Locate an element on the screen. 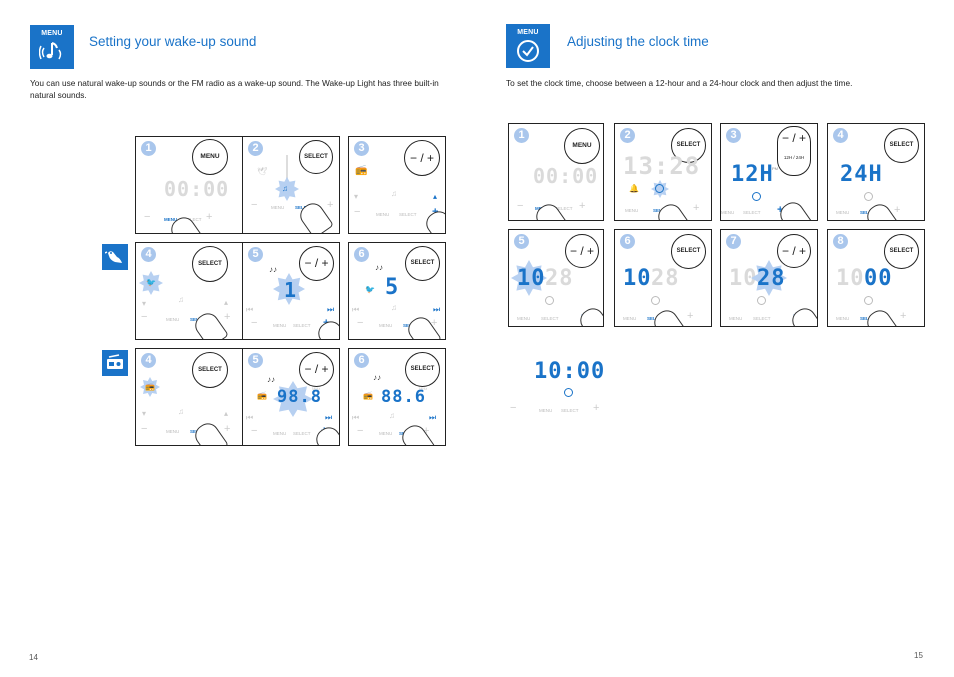 Image resolution: width=954 pixels, height=677 pixels. minutes-display: 28 is located at coordinates (665, 278).